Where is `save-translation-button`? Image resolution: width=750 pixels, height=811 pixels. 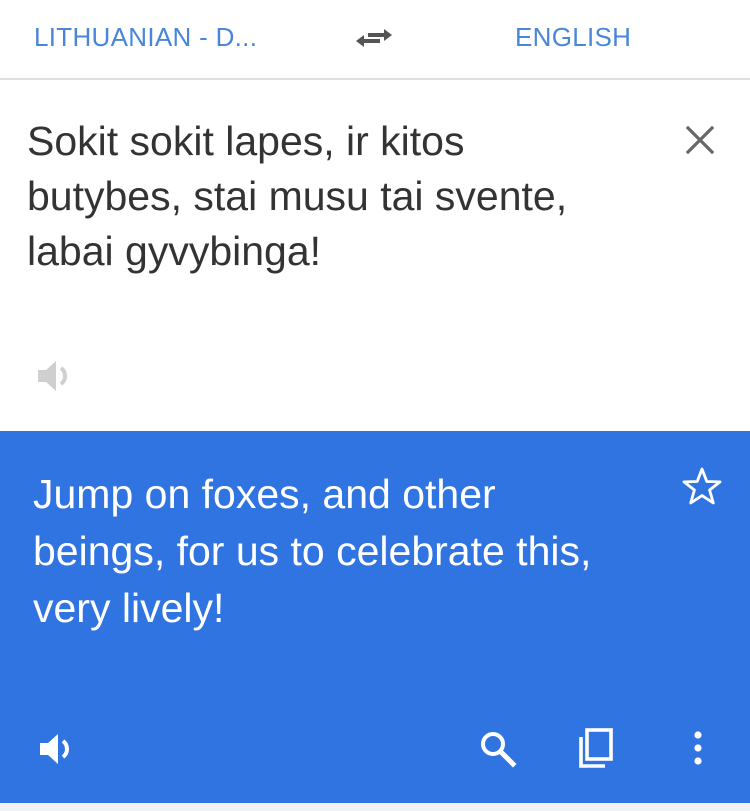 save-translation-button is located at coordinates (702, 487).